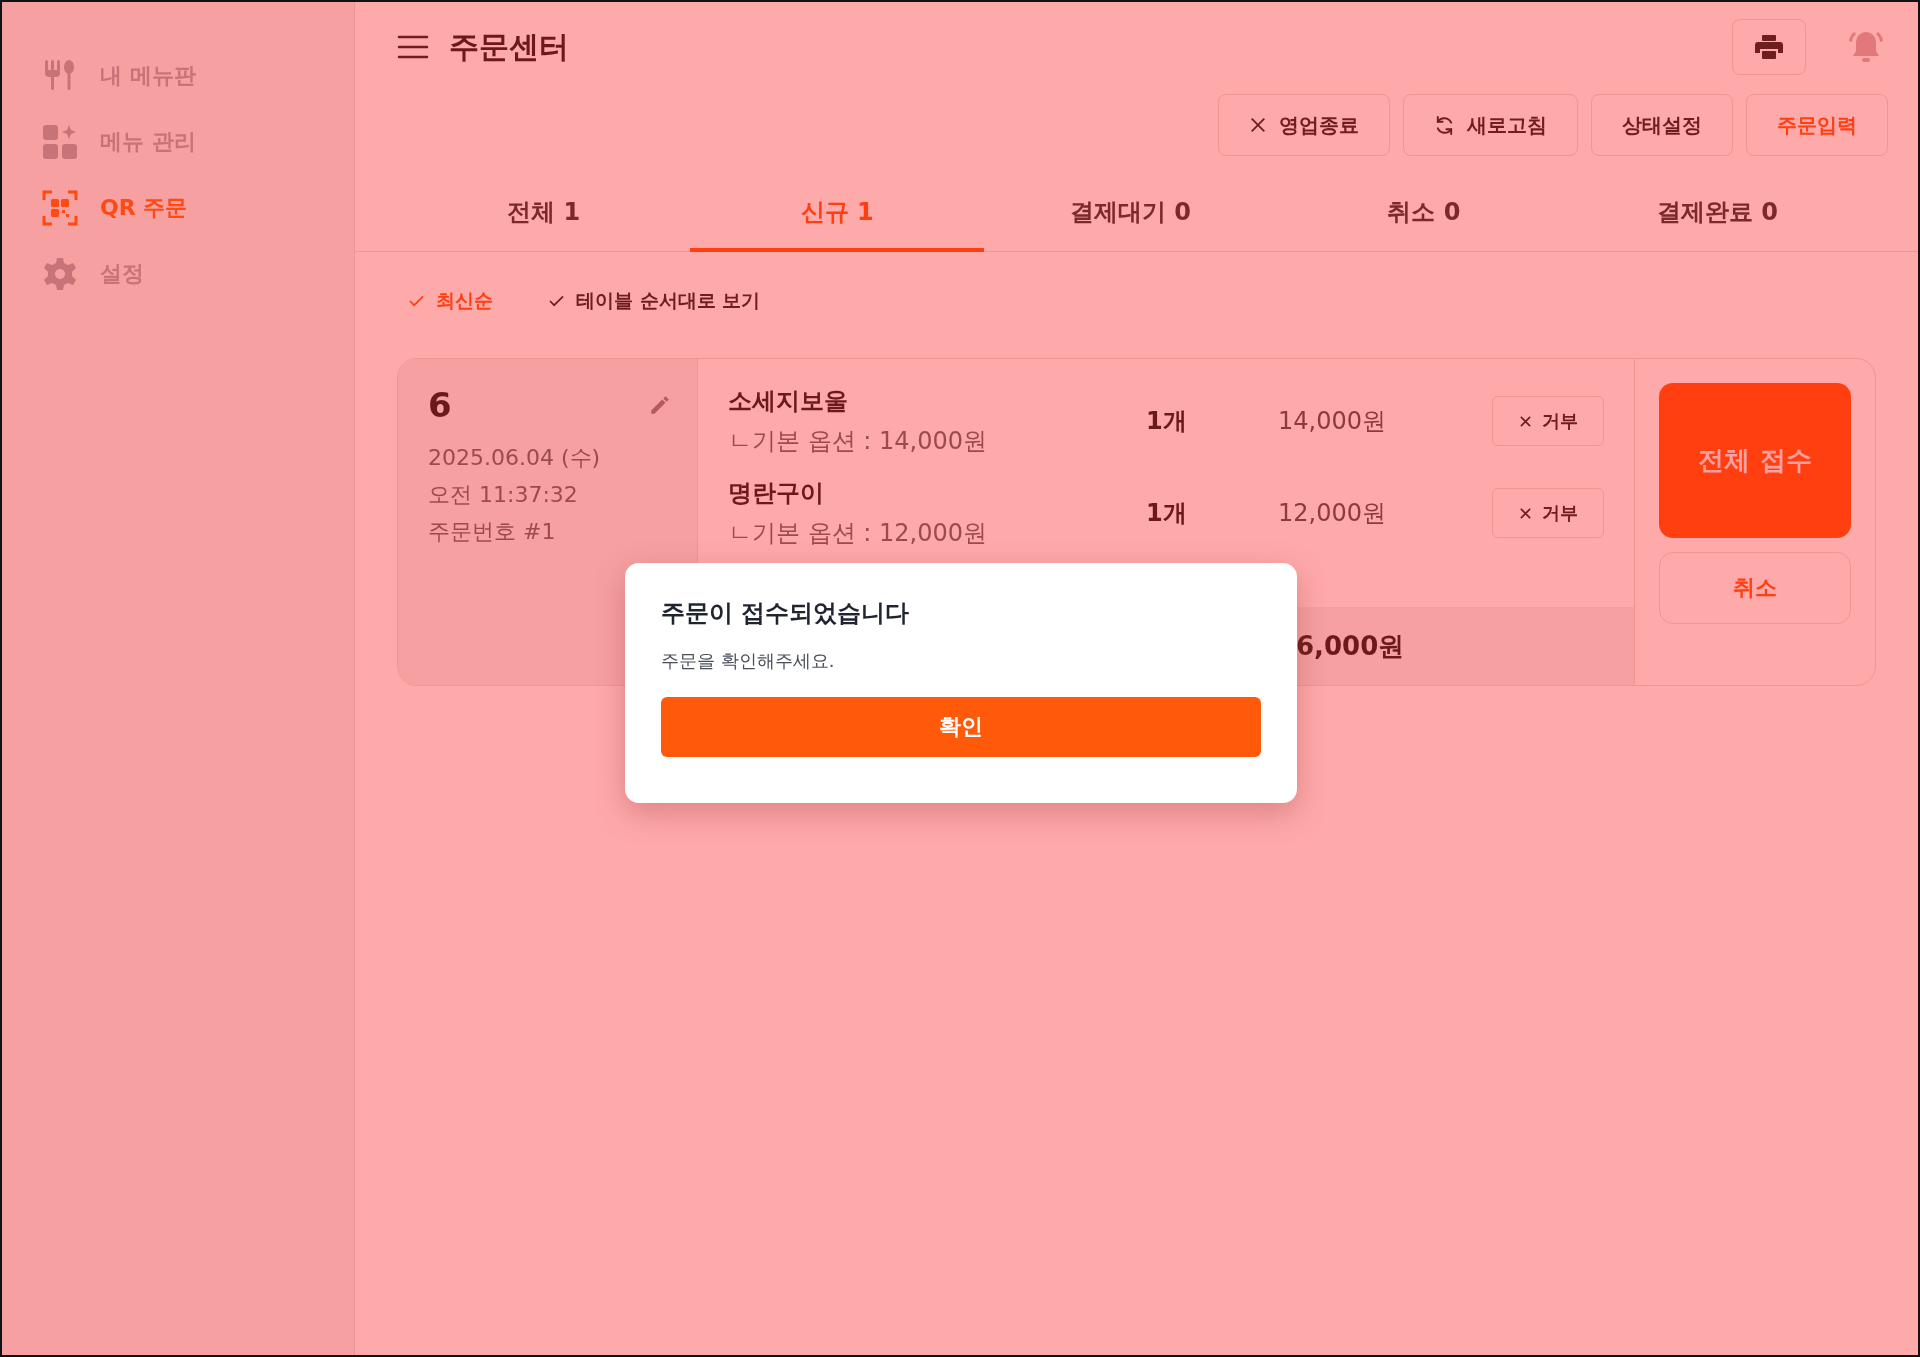 The image size is (1920, 1357). What do you see at coordinates (515, 458) in the screenshot?
I see `order-date: 2025.06.04 (수)` at bounding box center [515, 458].